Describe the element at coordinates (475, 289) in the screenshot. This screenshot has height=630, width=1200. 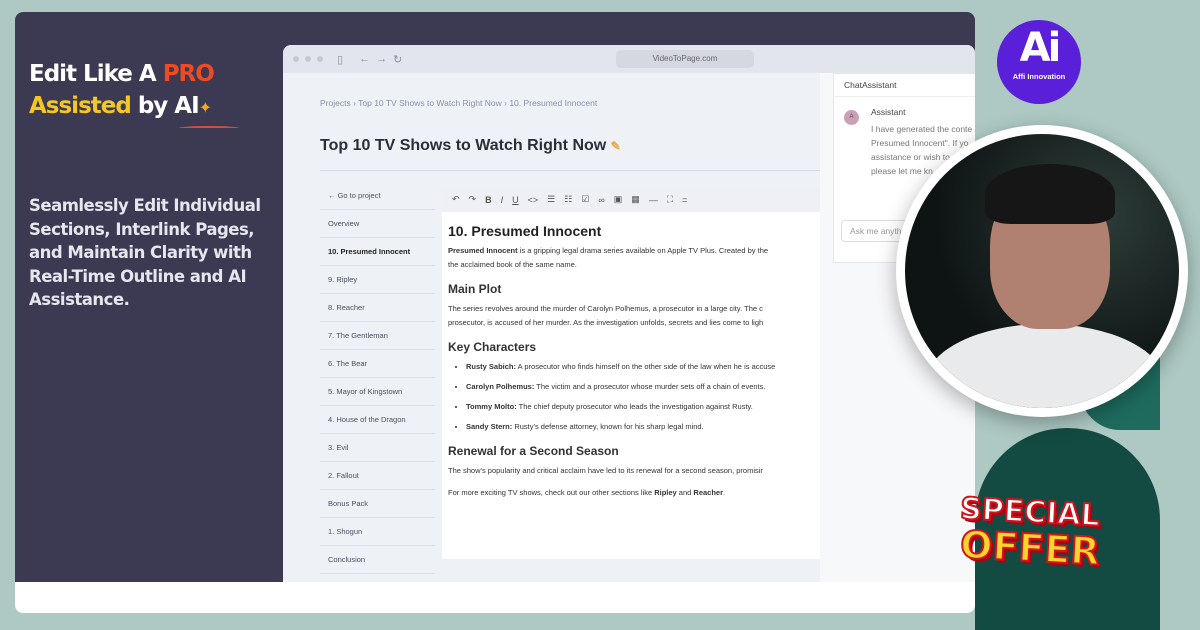
I see `subheading: Main Plot` at that location.